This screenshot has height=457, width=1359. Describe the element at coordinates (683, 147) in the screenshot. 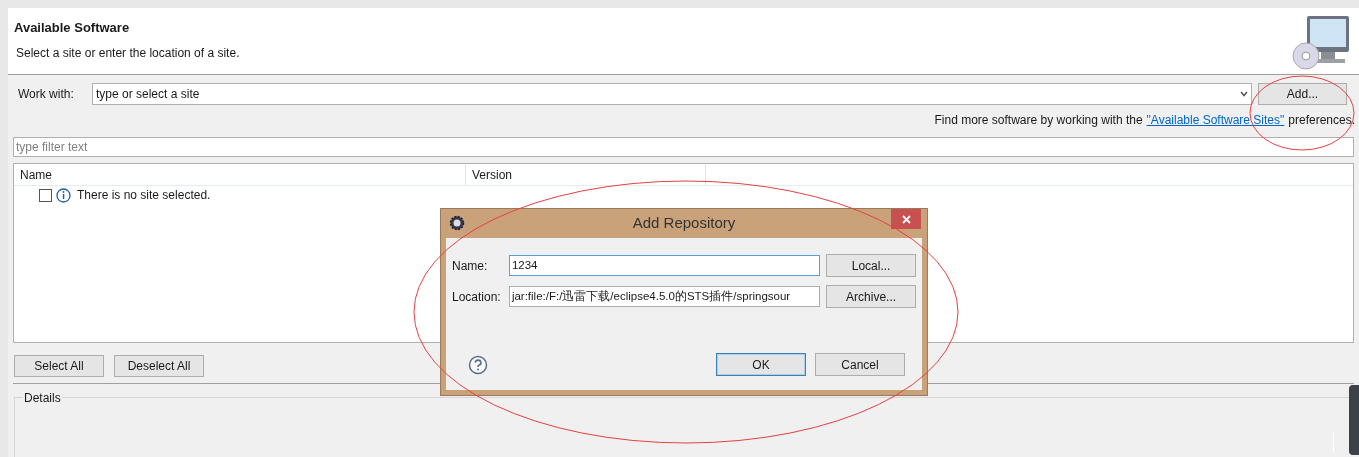

I see `filter-field: type filter text` at that location.